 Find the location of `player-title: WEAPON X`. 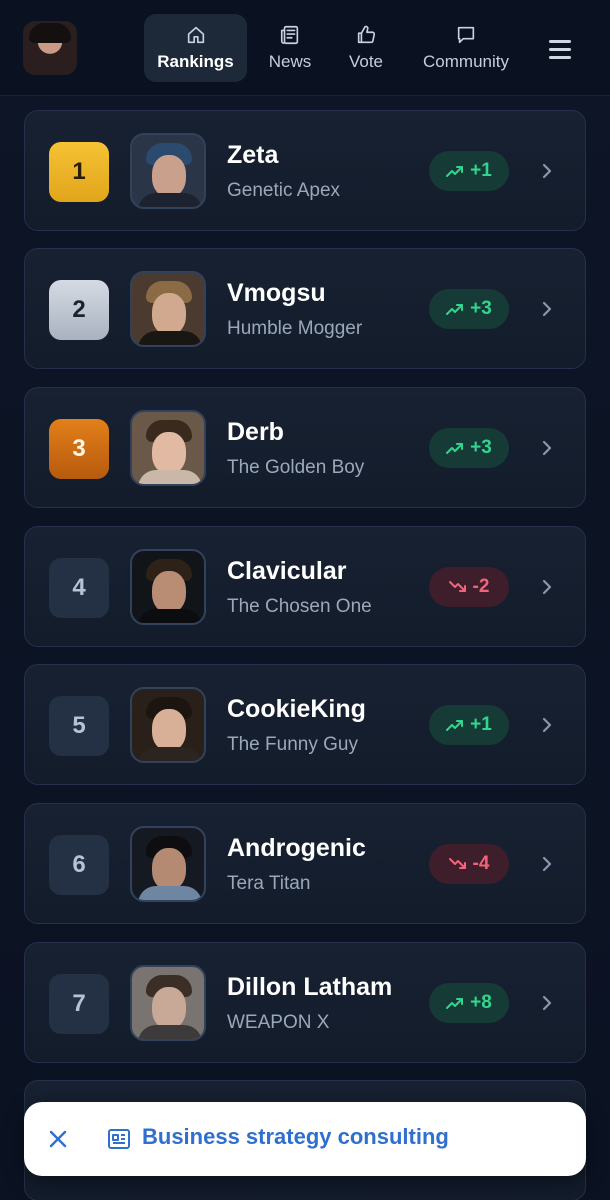

player-title: WEAPON X is located at coordinates (278, 1022).